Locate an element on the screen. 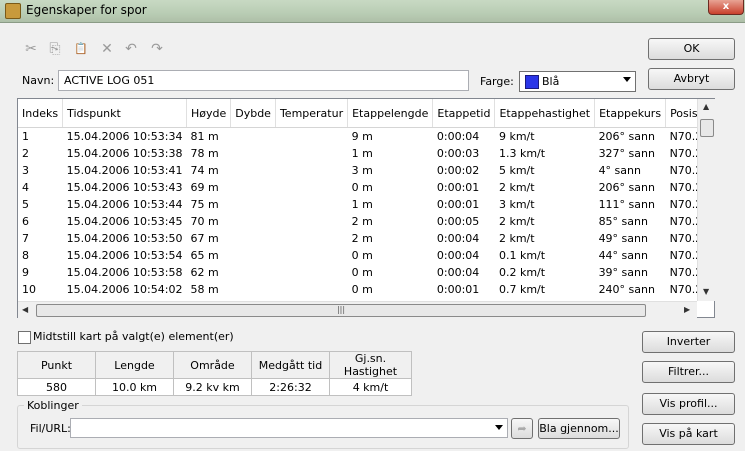  scroll-left-icon: ◀ is located at coordinates (25, 309).